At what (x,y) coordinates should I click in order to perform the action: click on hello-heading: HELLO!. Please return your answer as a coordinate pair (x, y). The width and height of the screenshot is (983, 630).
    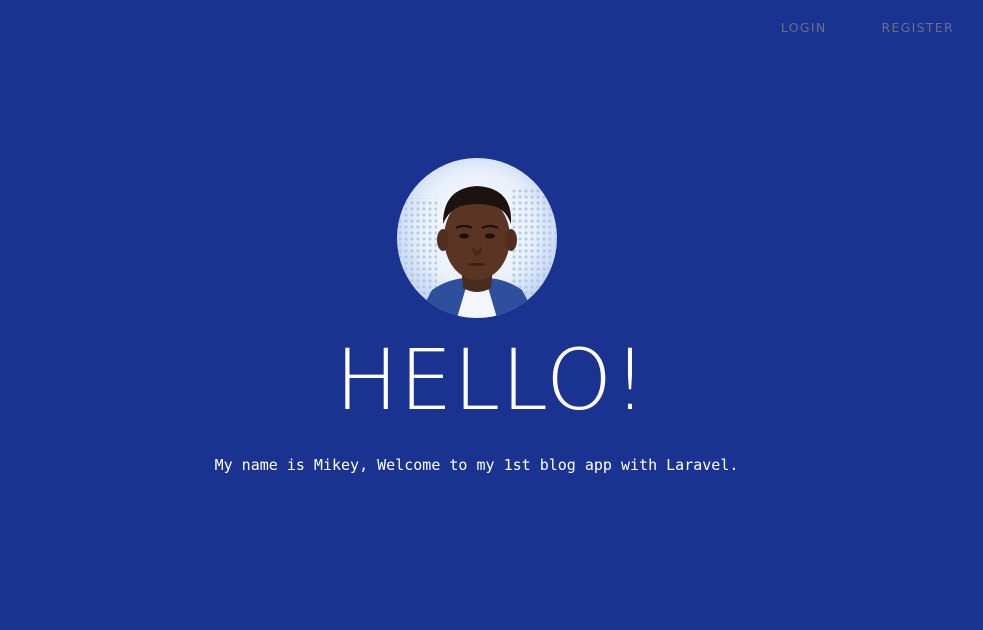
    Looking at the image, I should click on (491, 380).